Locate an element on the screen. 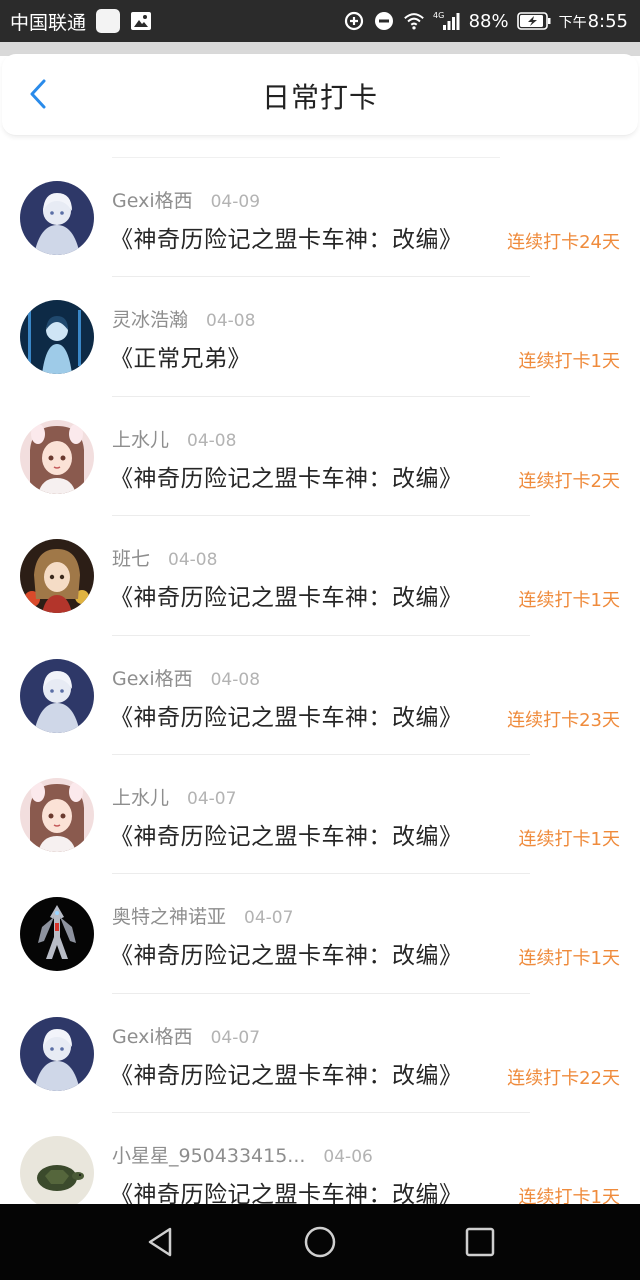  checkin-date: 04-09 is located at coordinates (235, 202).